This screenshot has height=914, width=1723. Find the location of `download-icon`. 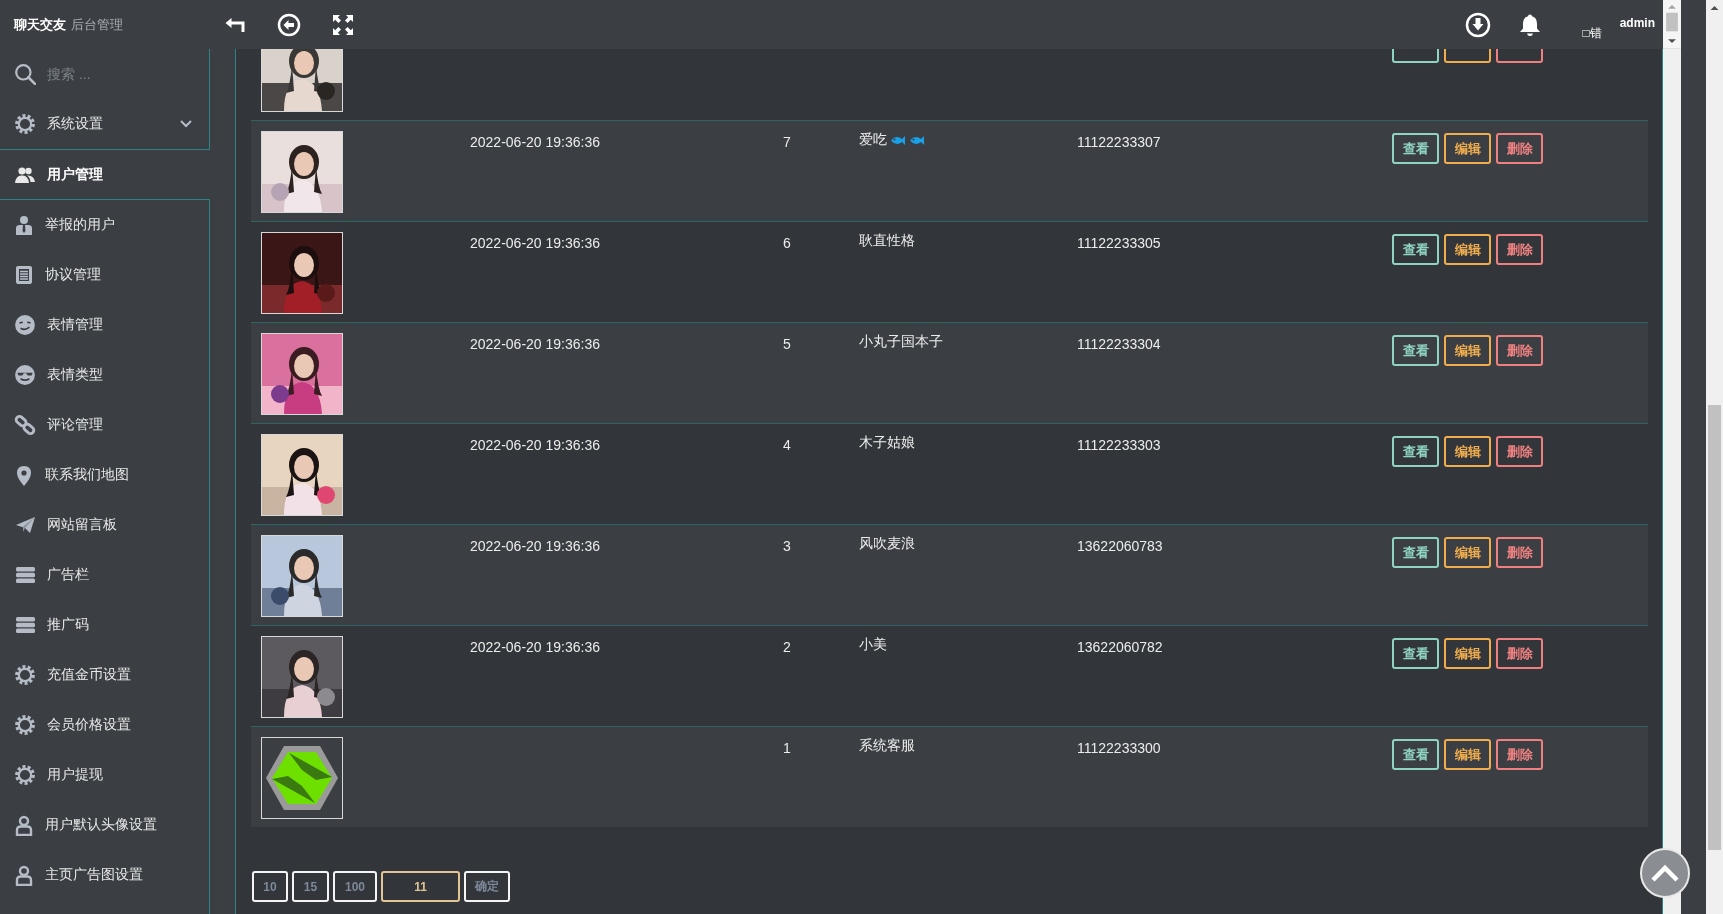

download-icon is located at coordinates (1478, 24).